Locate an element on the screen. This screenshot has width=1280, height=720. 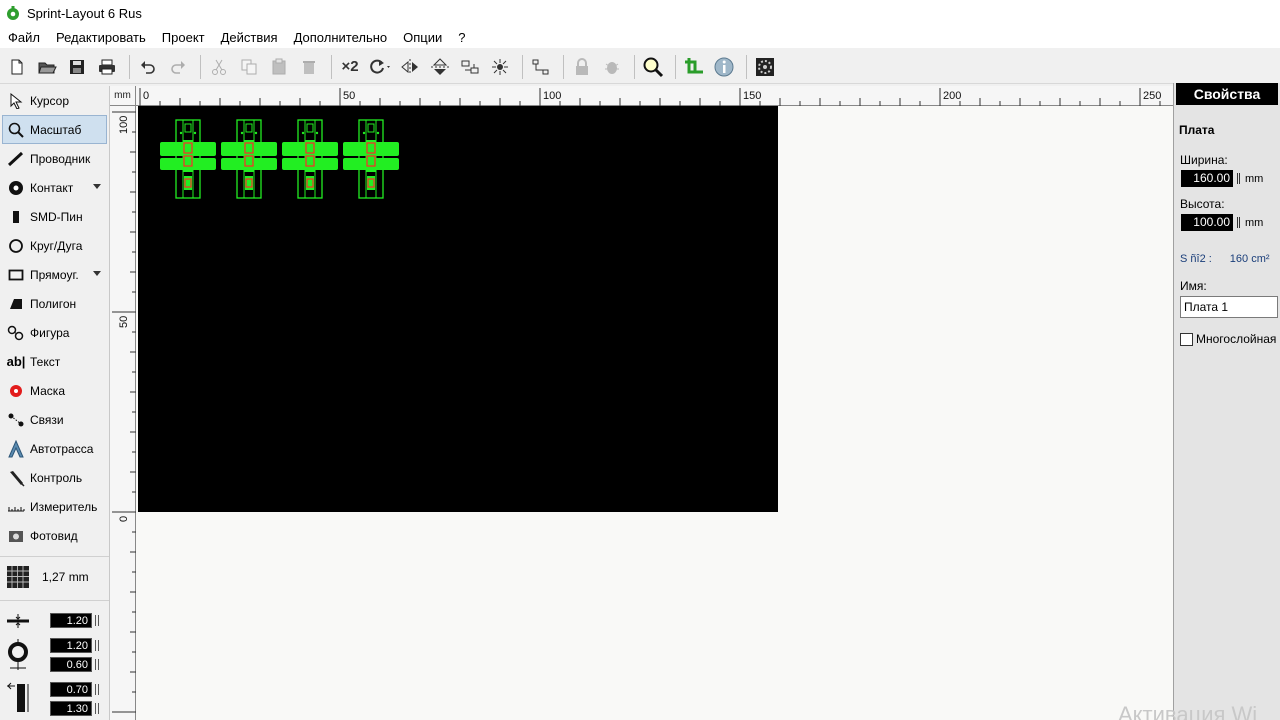
delete-button is located at coordinates (309, 67).